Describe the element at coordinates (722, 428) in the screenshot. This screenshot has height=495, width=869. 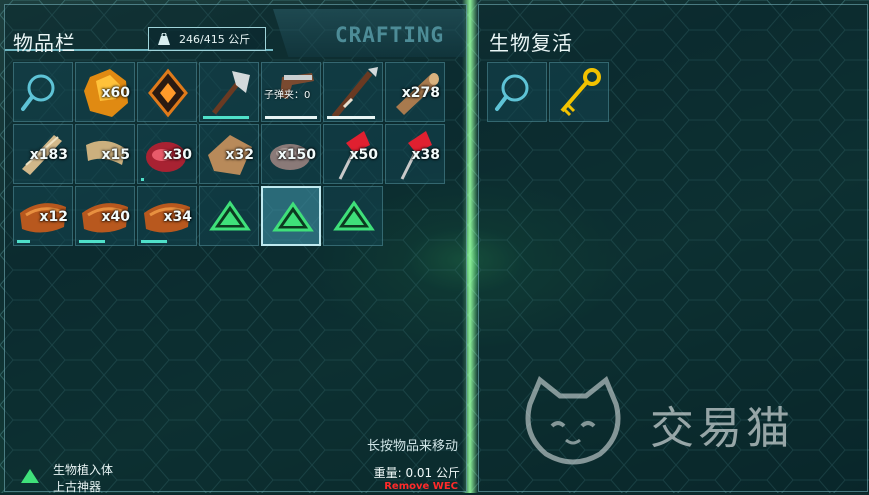
I see `watermark-text: 交易猫` at that location.